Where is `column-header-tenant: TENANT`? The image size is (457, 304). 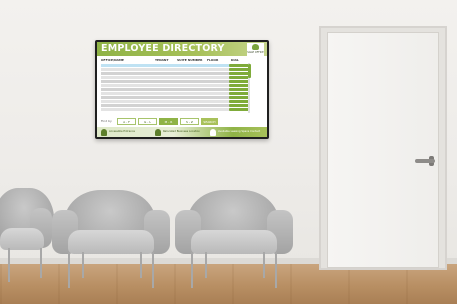 column-header-tenant: TENANT is located at coordinates (162, 60).